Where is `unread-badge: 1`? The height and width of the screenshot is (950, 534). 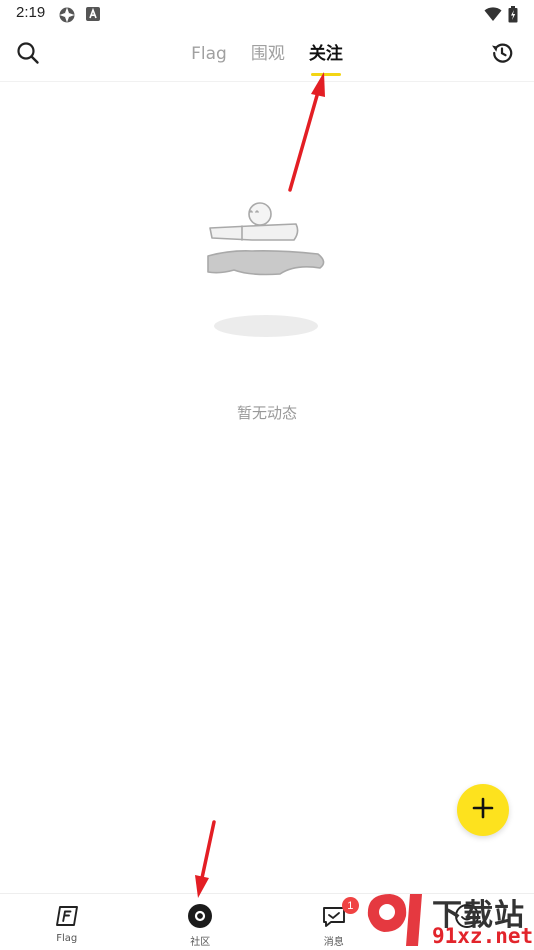
unread-badge: 1 is located at coordinates (350, 905).